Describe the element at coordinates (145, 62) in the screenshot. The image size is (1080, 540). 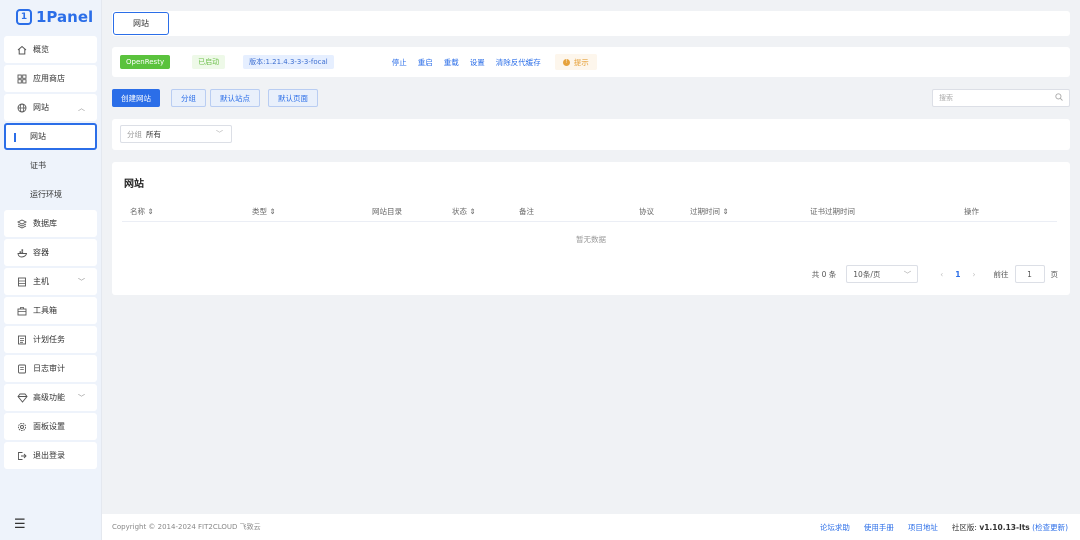
I see `app-name-badge: OpenResty` at that location.